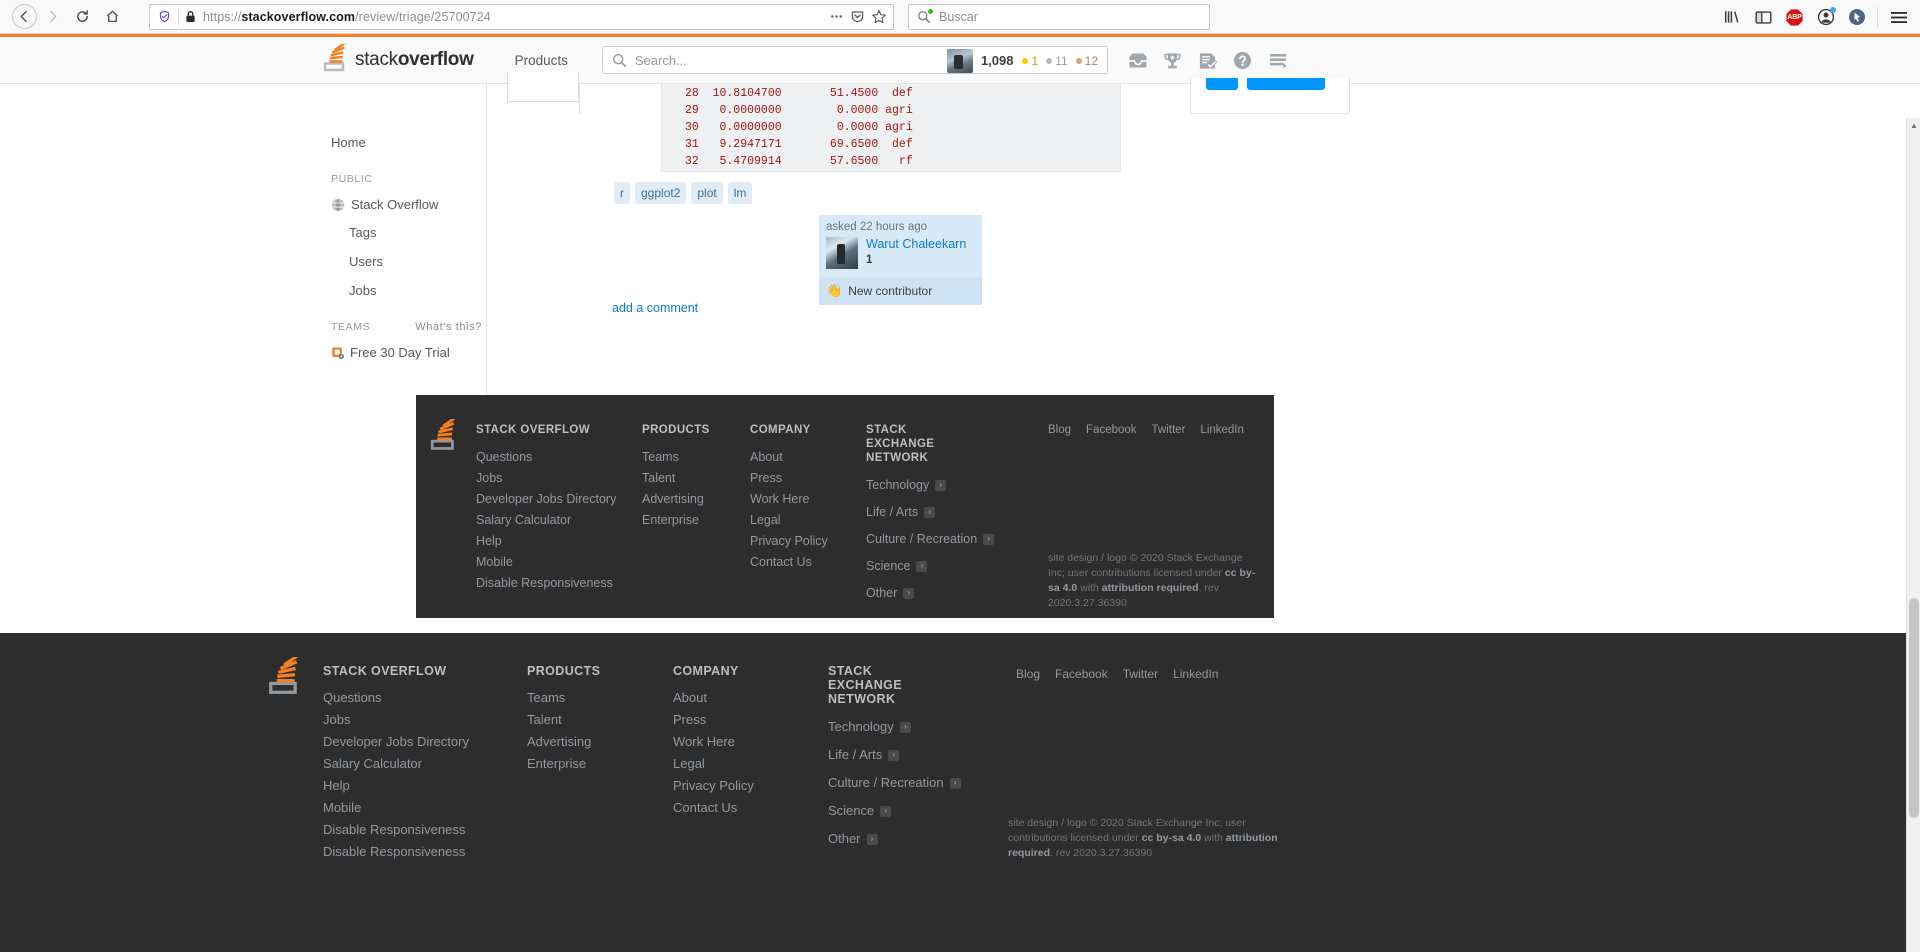 Image resolution: width=1920 pixels, height=952 pixels. I want to click on copyright-license-link: cc by-sa 4.0, so click(1172, 838).